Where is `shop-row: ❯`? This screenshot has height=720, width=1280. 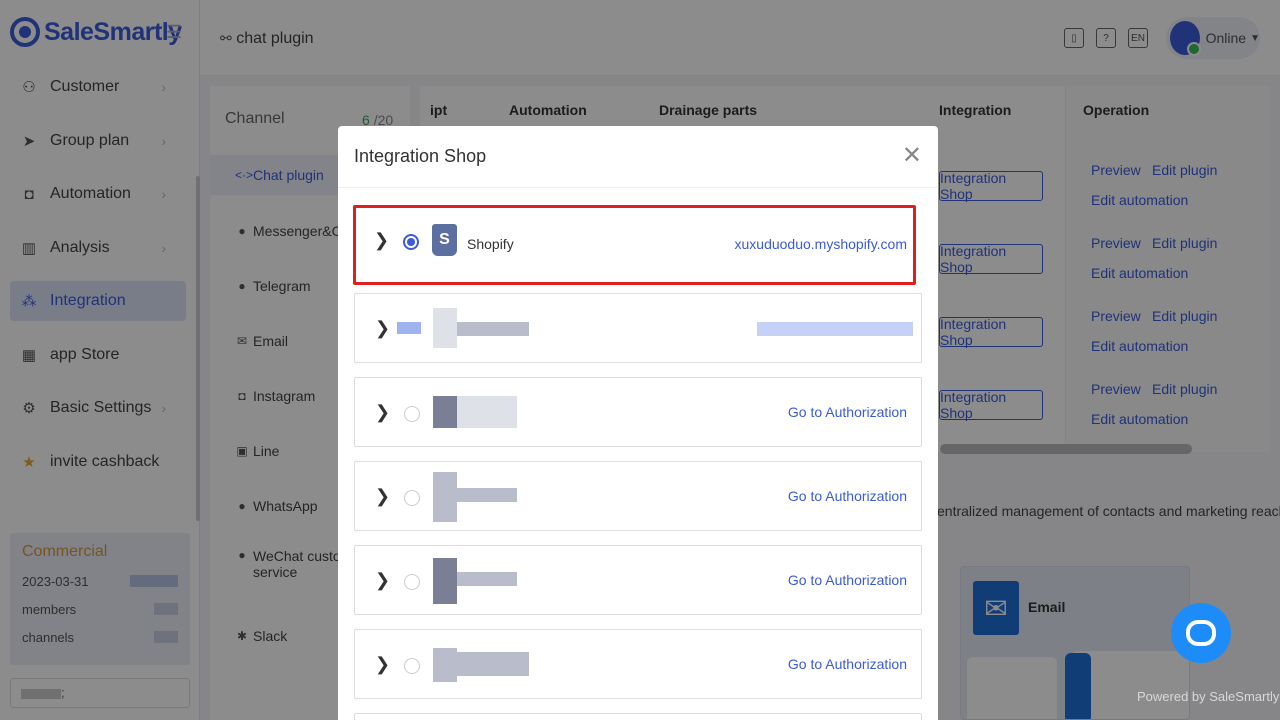
shop-row: ❯ is located at coordinates (638, 328).